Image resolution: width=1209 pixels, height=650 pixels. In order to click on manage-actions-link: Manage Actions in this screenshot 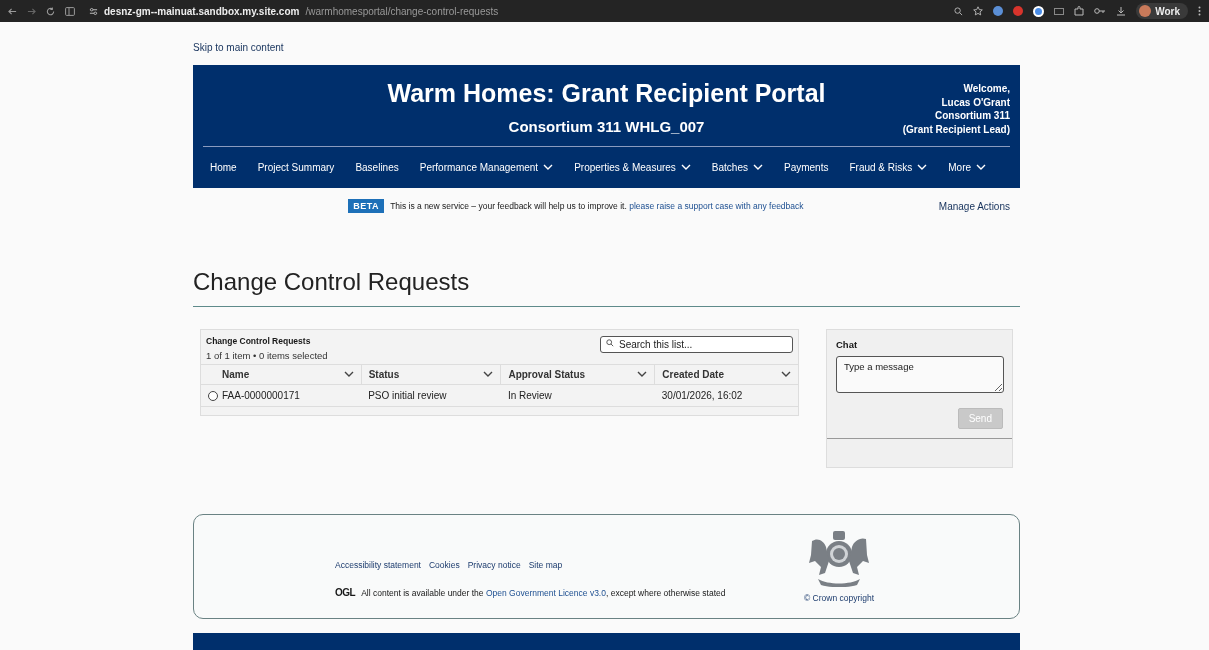, I will do `click(974, 206)`.